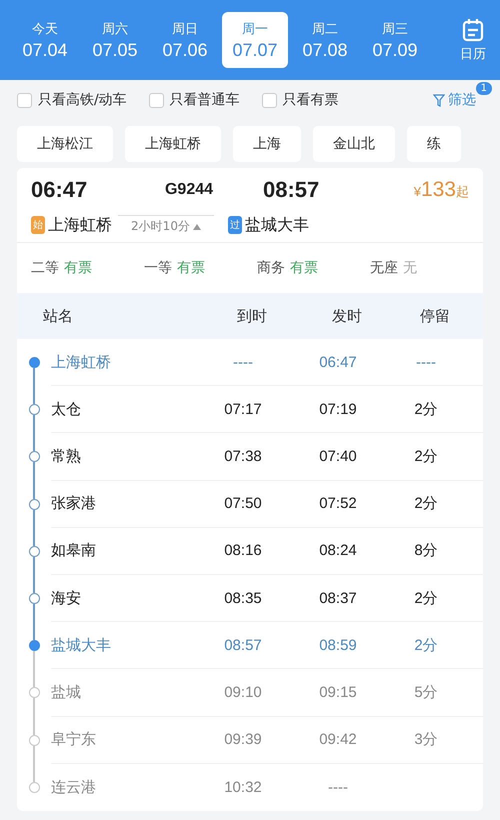 This screenshot has height=820, width=500. What do you see at coordinates (291, 190) in the screenshot?
I see `arrive-time: 08:57` at bounding box center [291, 190].